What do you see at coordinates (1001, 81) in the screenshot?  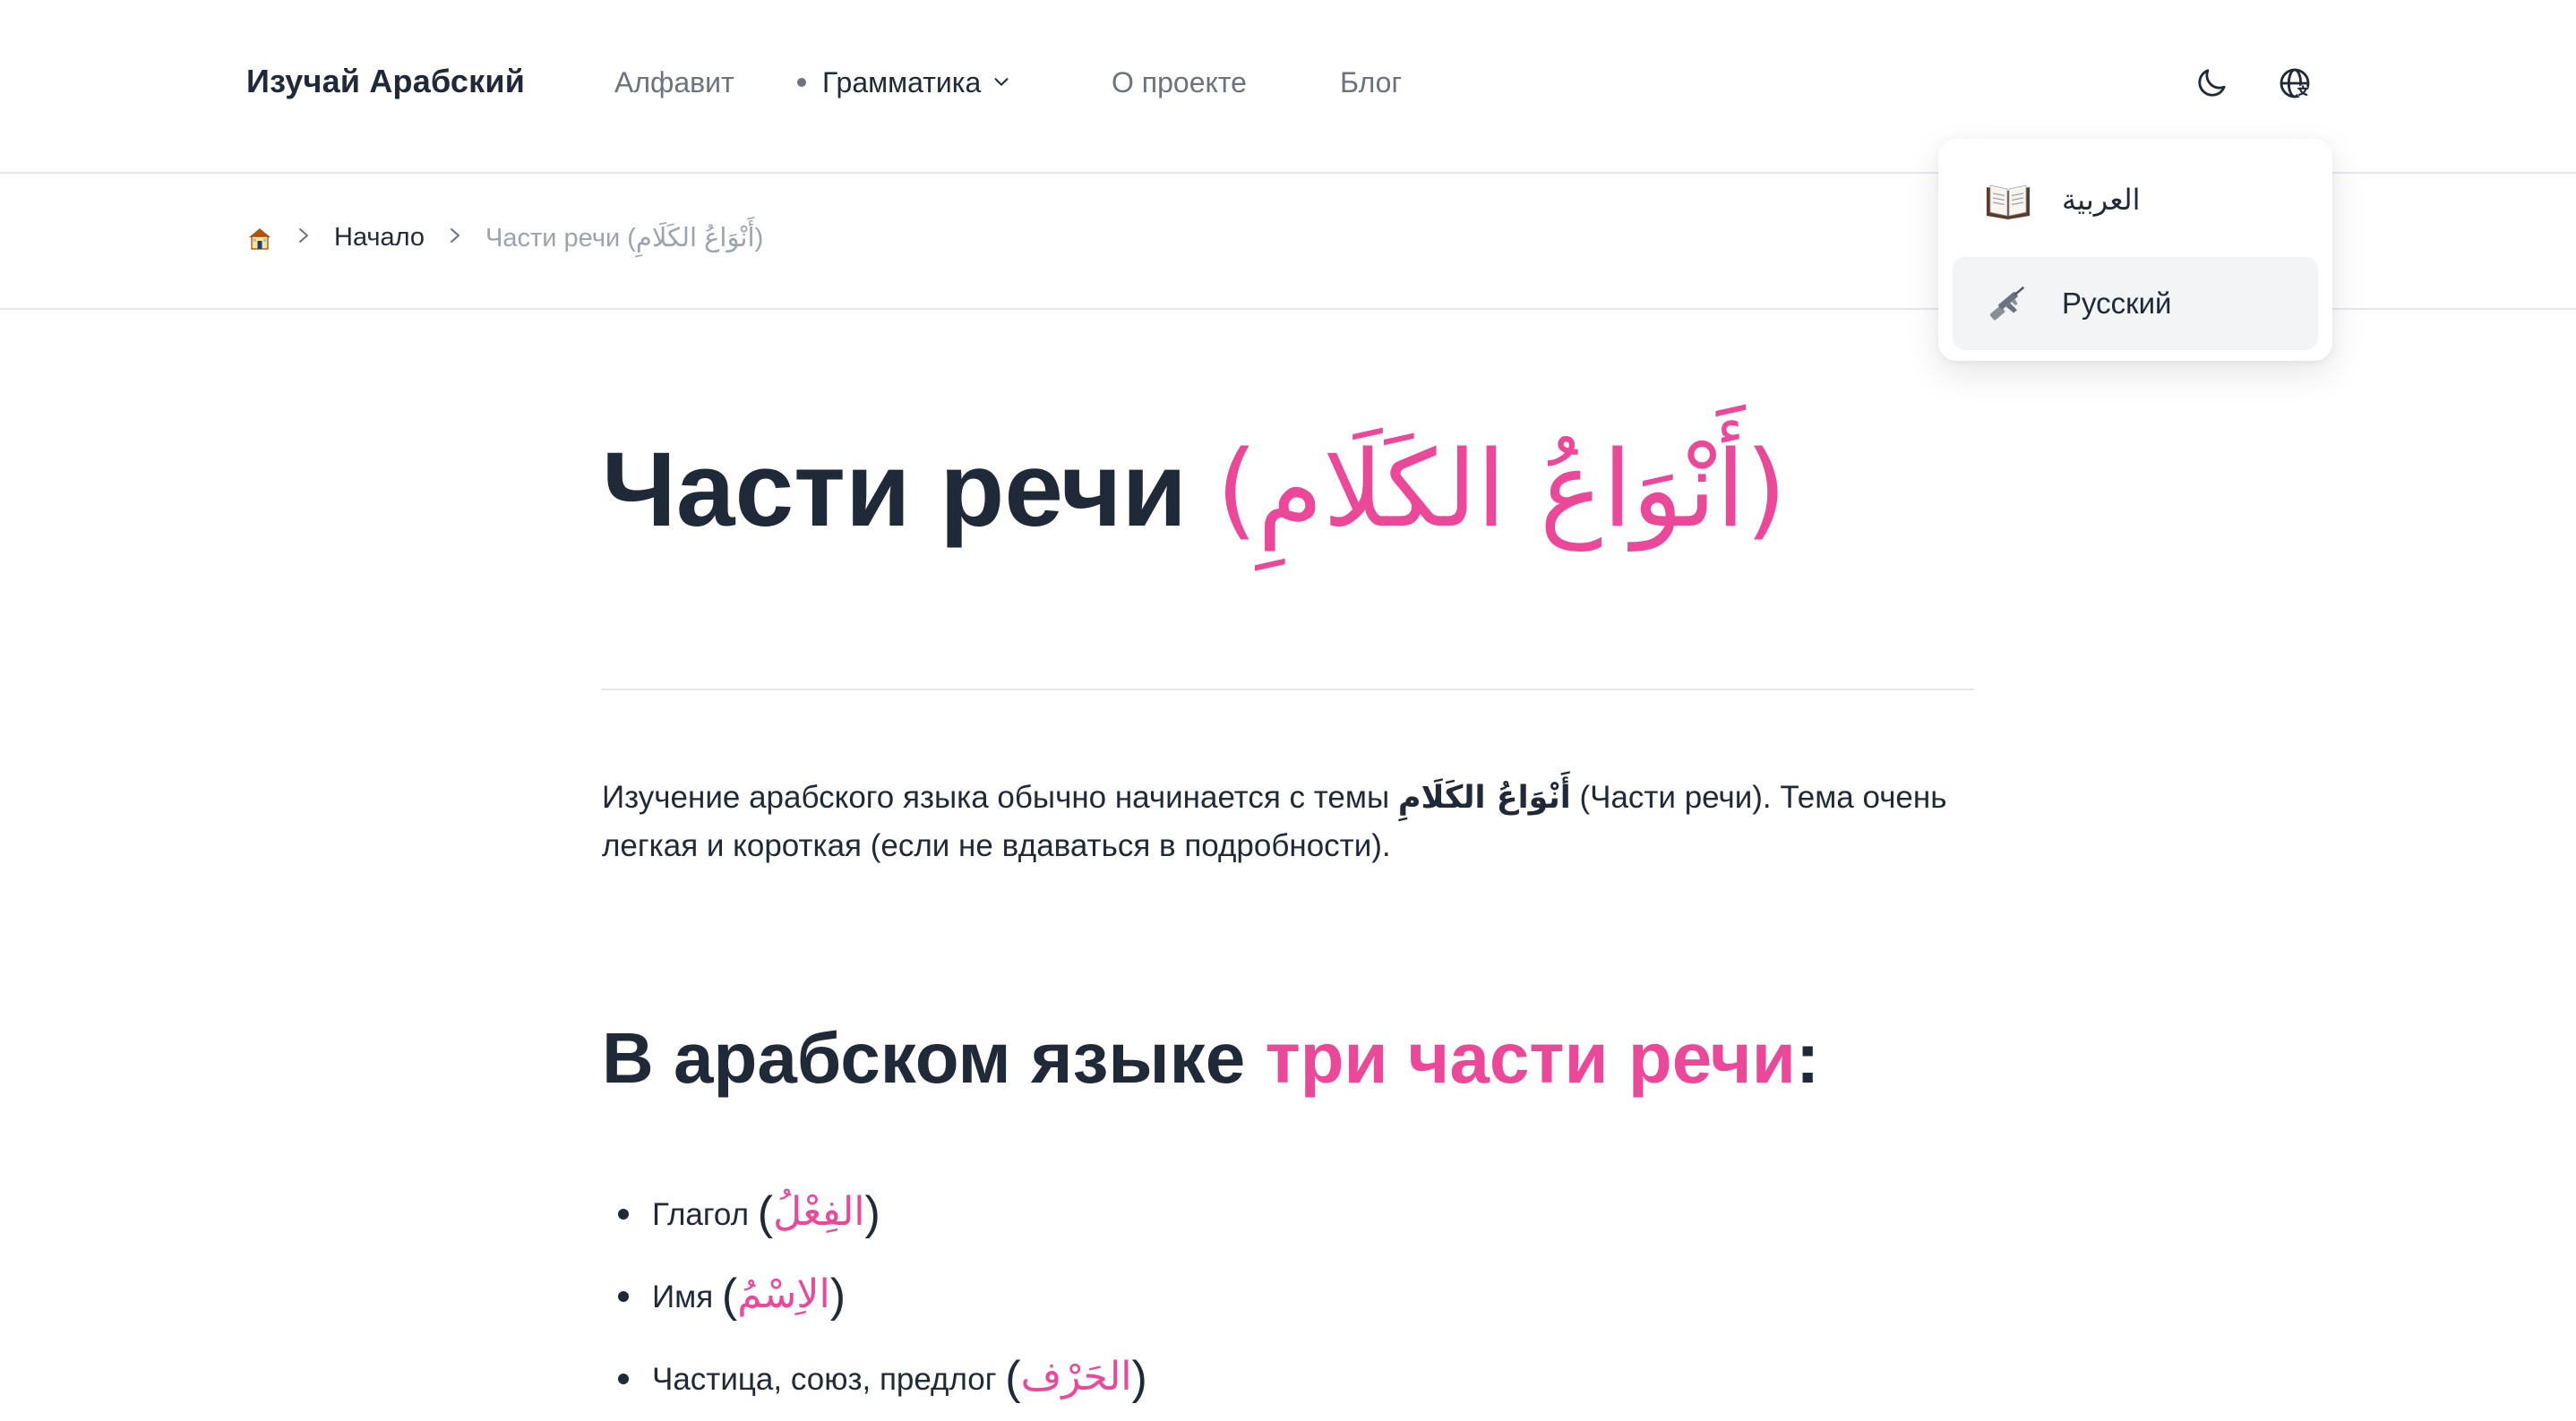 I see `chevron-down-icon` at bounding box center [1001, 81].